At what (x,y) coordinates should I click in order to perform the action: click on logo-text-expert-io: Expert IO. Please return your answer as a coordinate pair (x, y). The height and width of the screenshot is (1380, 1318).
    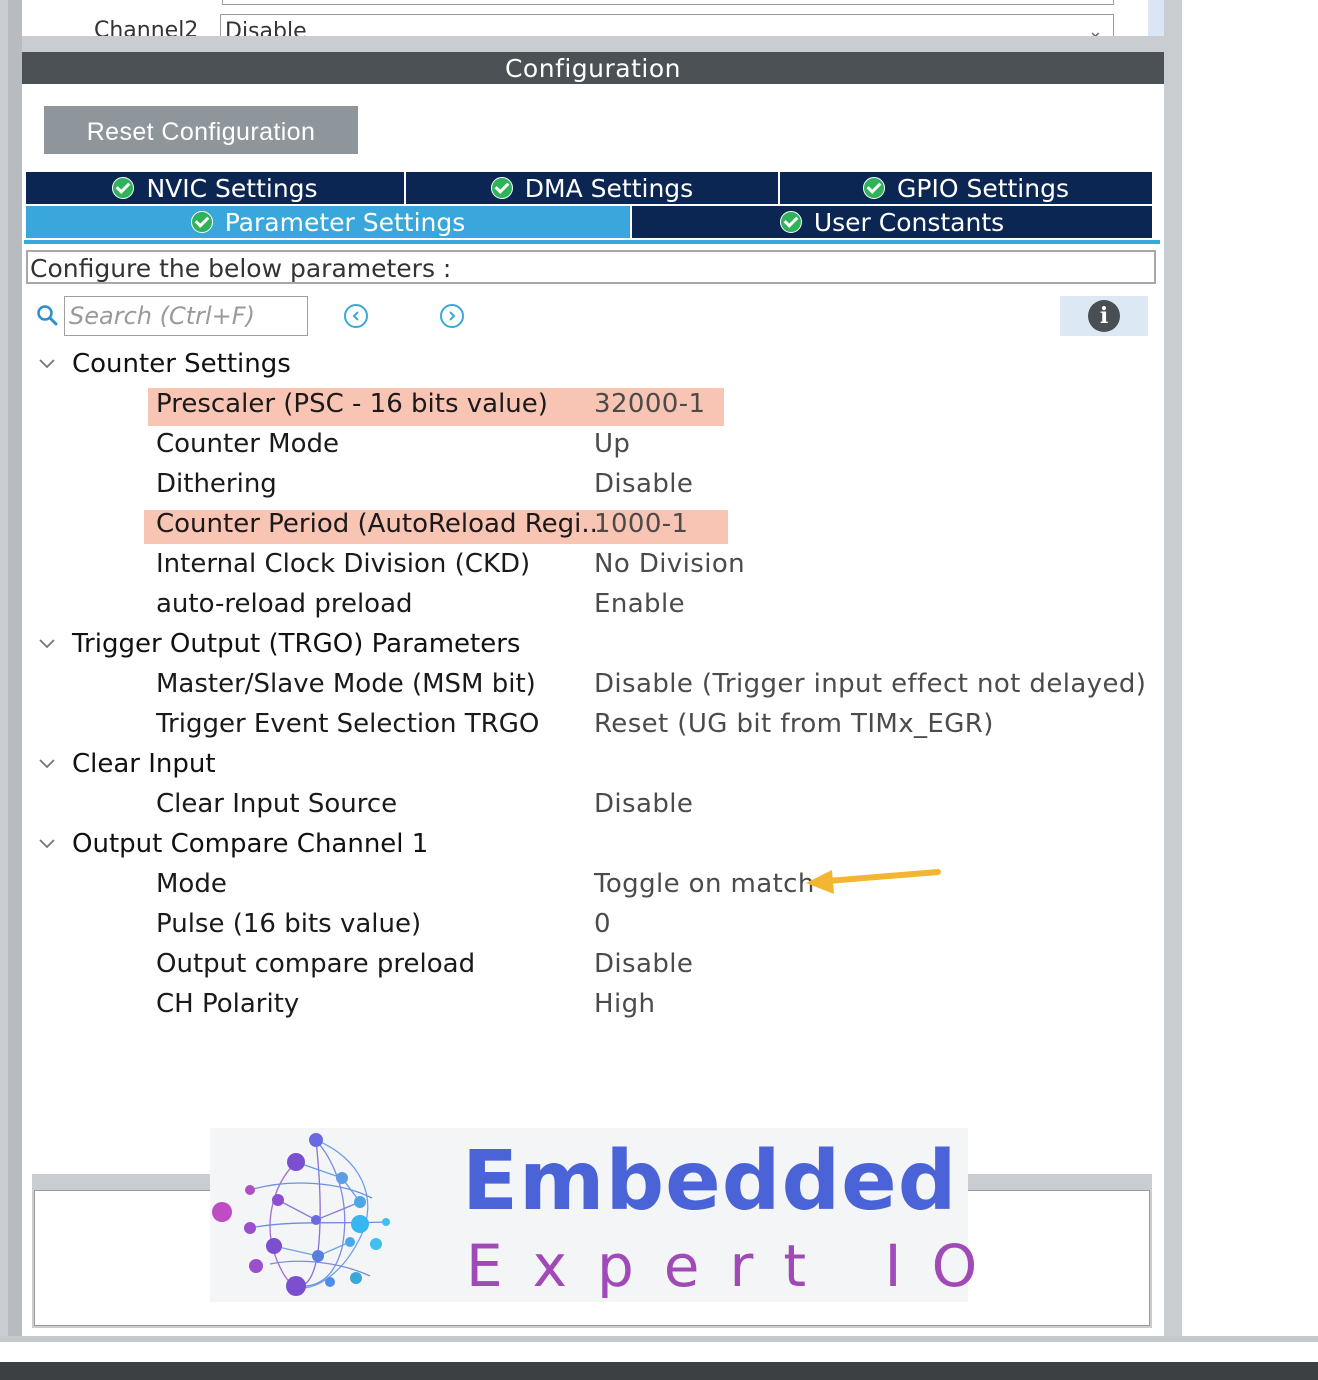
    Looking at the image, I should click on (737, 1266).